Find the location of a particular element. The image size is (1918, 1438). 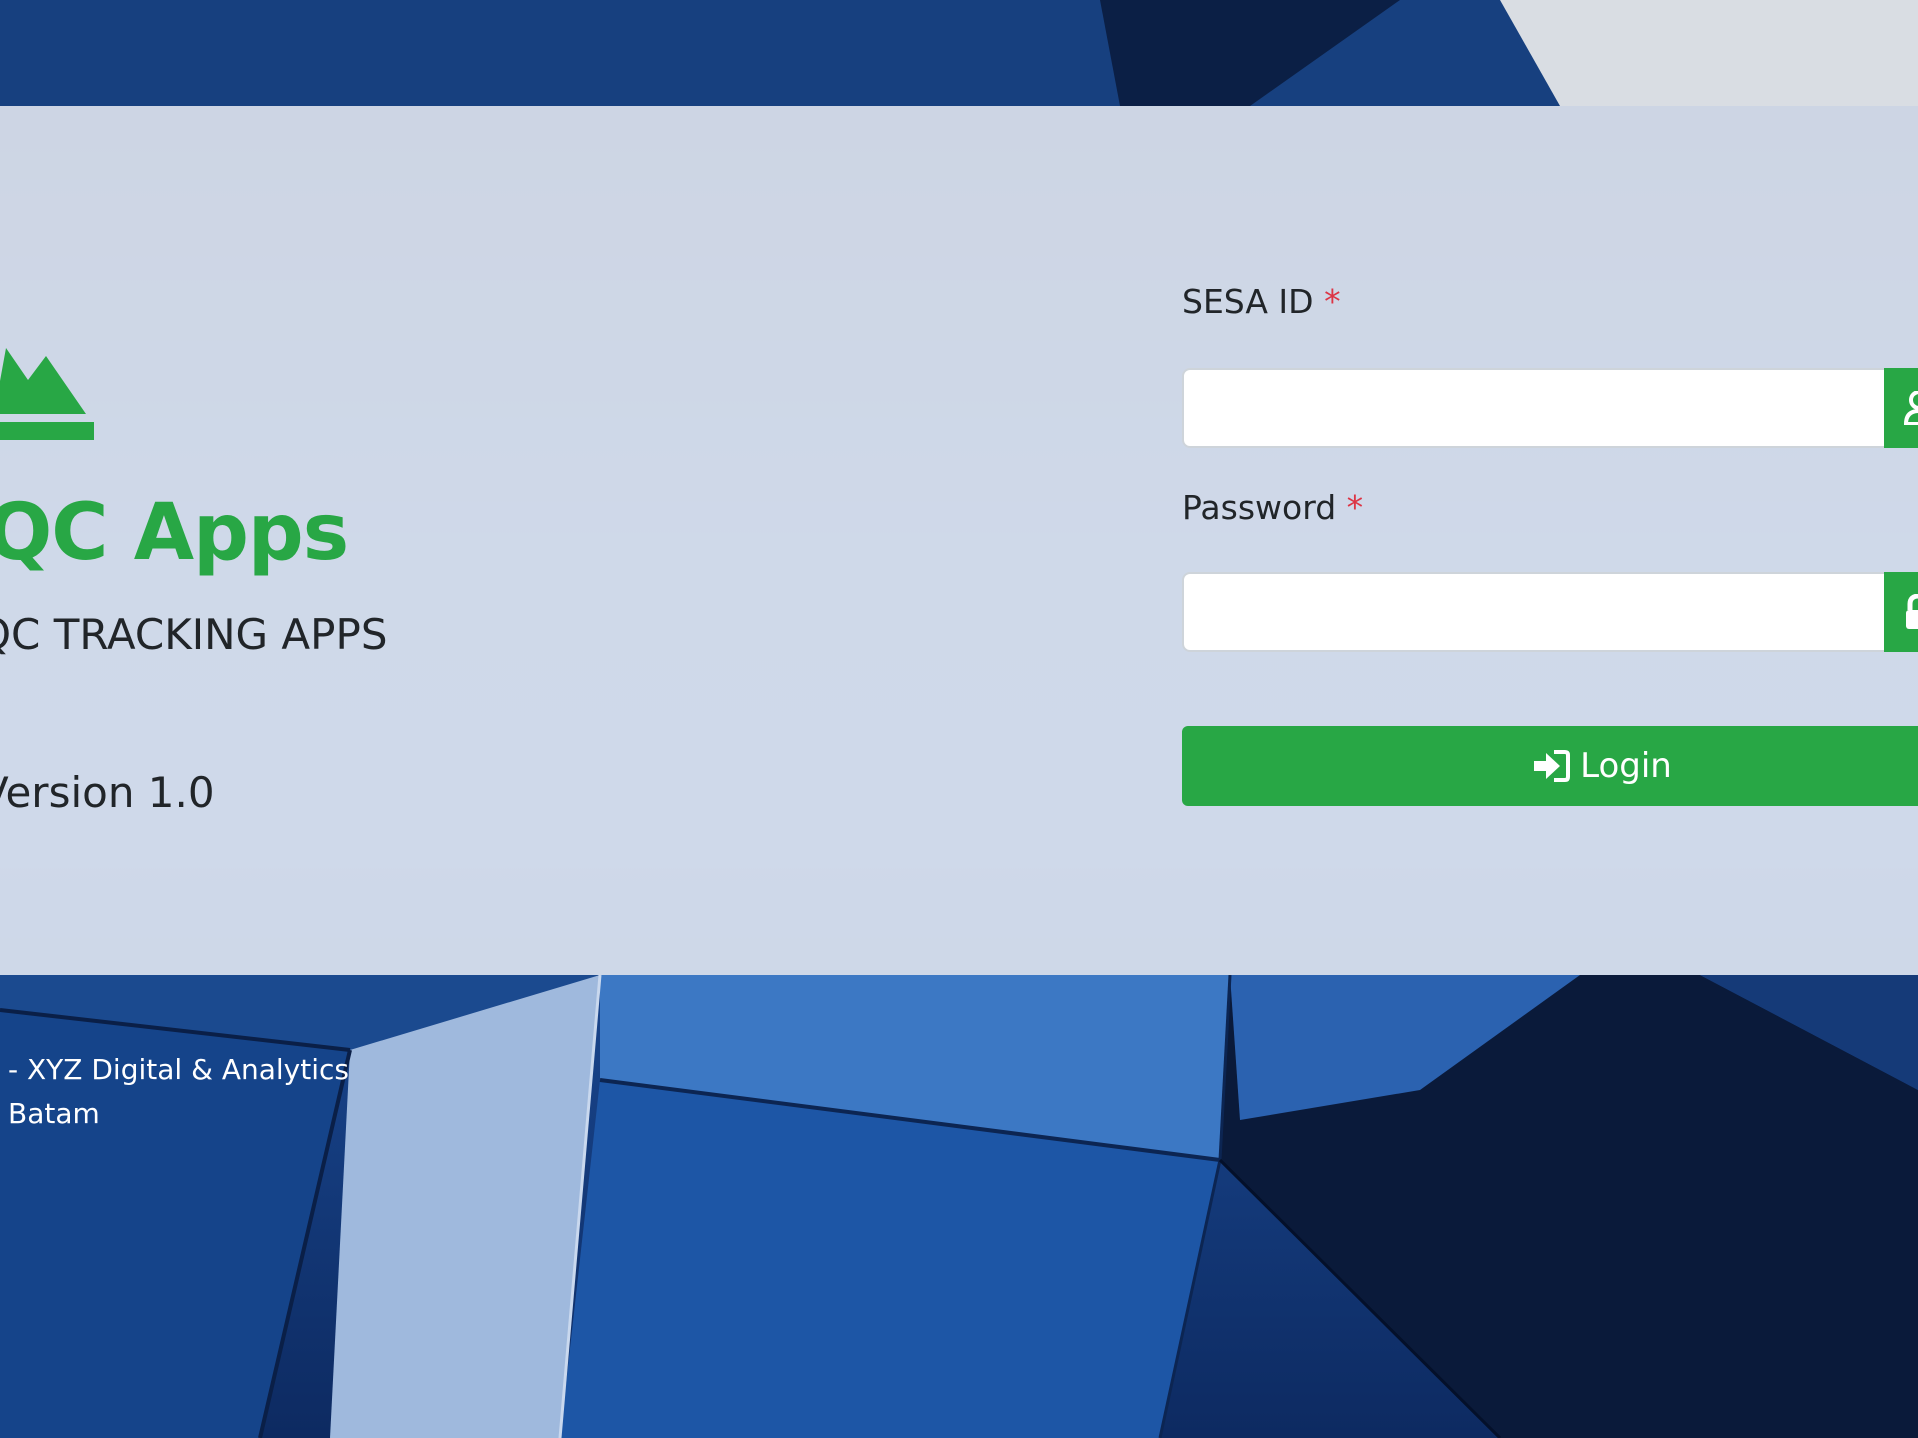

password-input-group is located at coordinates (1550, 612).